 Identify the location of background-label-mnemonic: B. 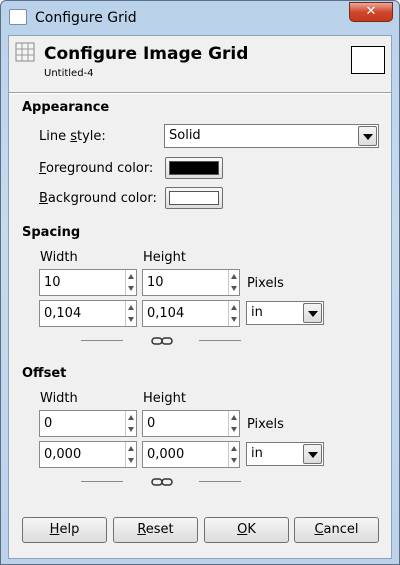
(43, 198).